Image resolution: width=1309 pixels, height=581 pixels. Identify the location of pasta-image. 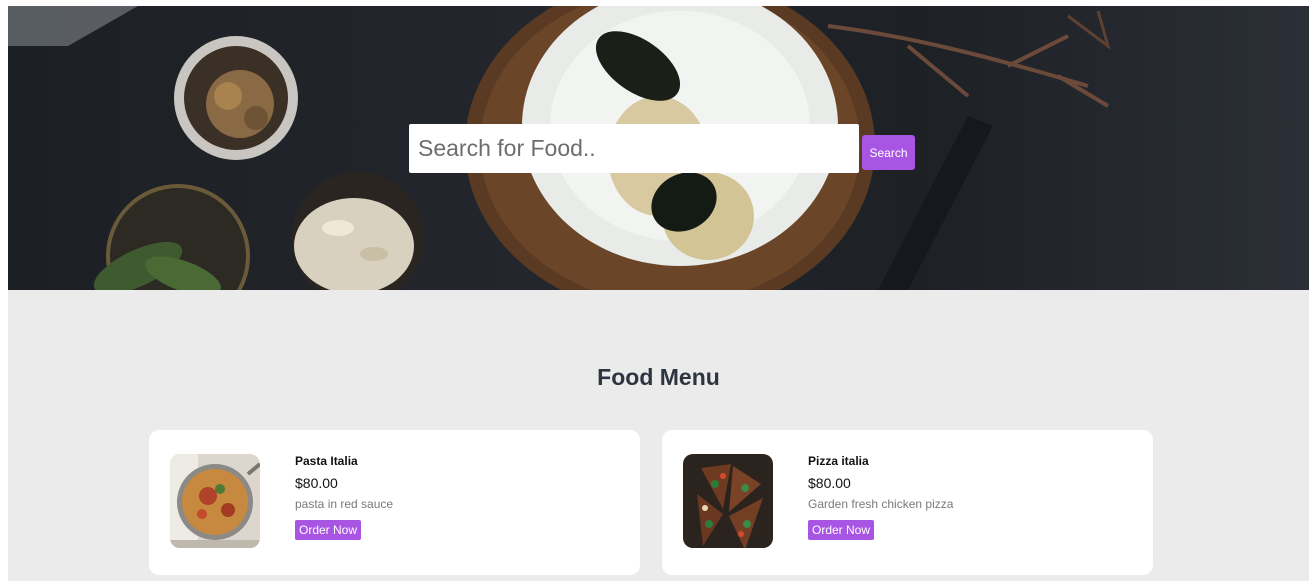
(215, 501).